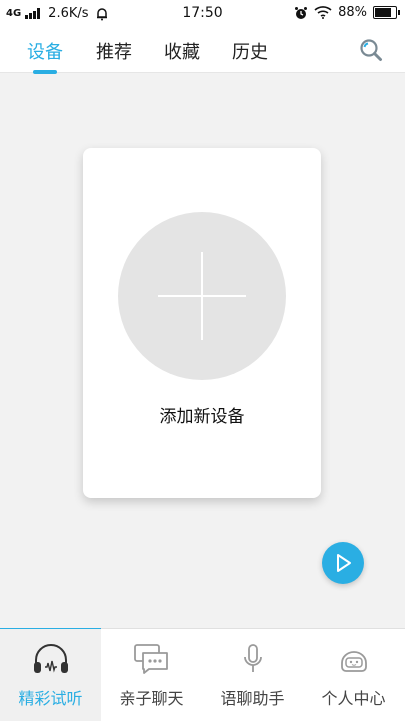  Describe the element at coordinates (51, 658) in the screenshot. I see `headphones-icon` at that location.